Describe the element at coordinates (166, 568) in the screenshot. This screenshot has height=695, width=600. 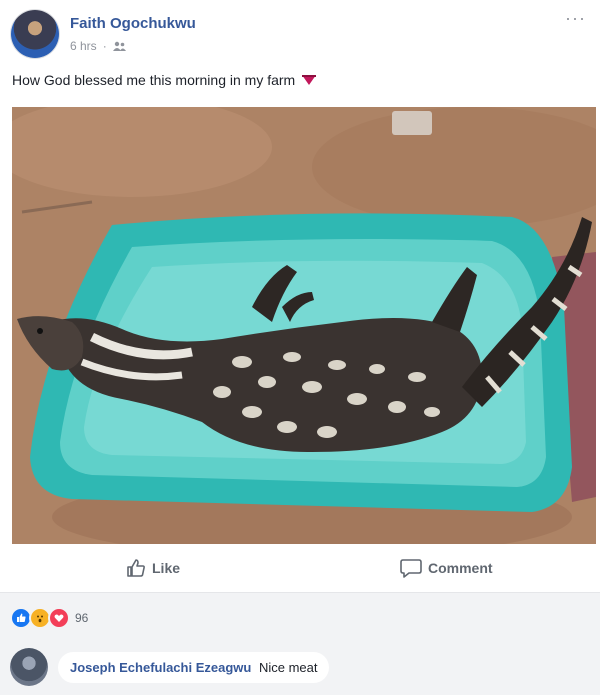
I see `like-label: Like` at that location.